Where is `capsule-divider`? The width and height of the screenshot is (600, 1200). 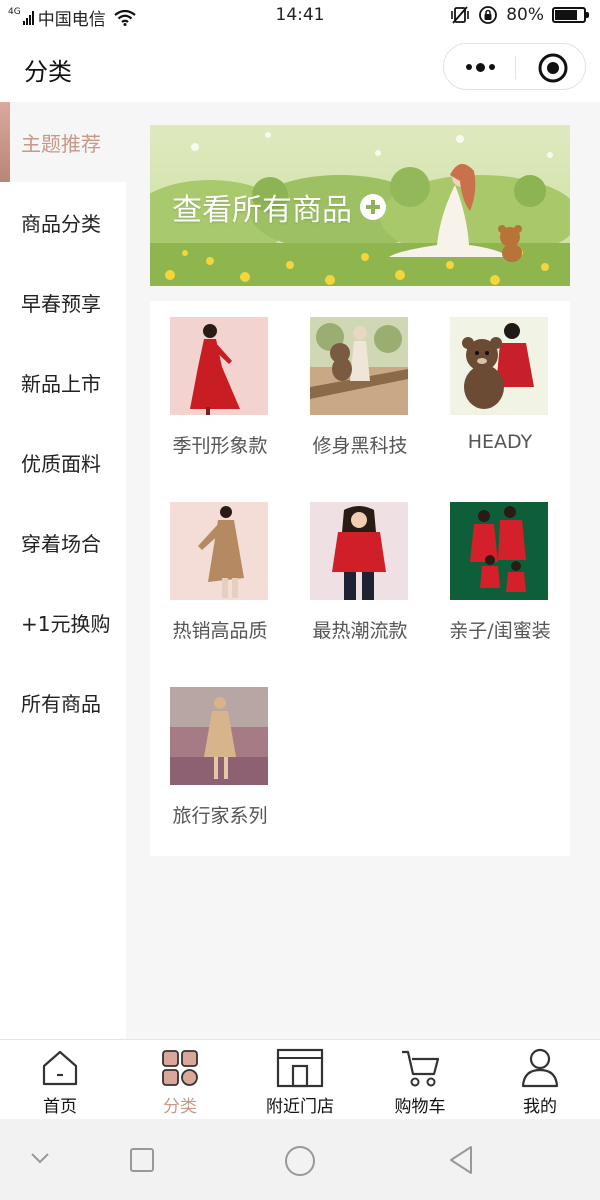
capsule-divider is located at coordinates (515, 67).